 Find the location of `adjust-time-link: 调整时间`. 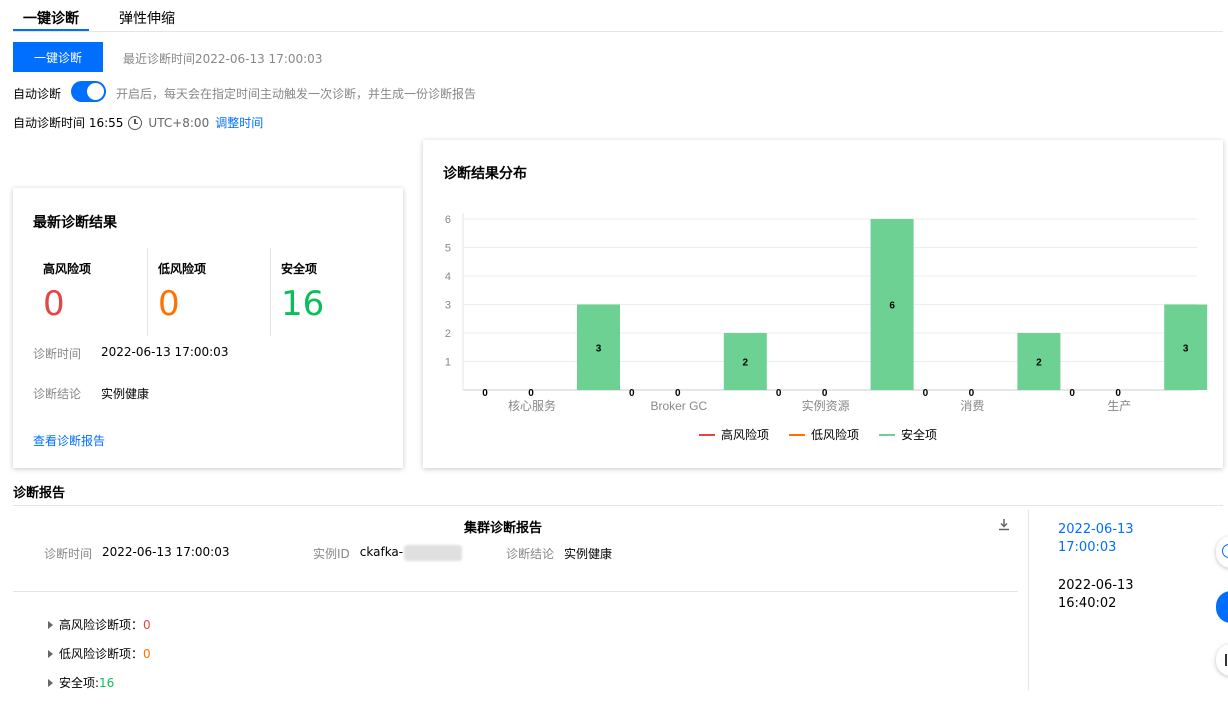

adjust-time-link: 调整时间 is located at coordinates (239, 122).